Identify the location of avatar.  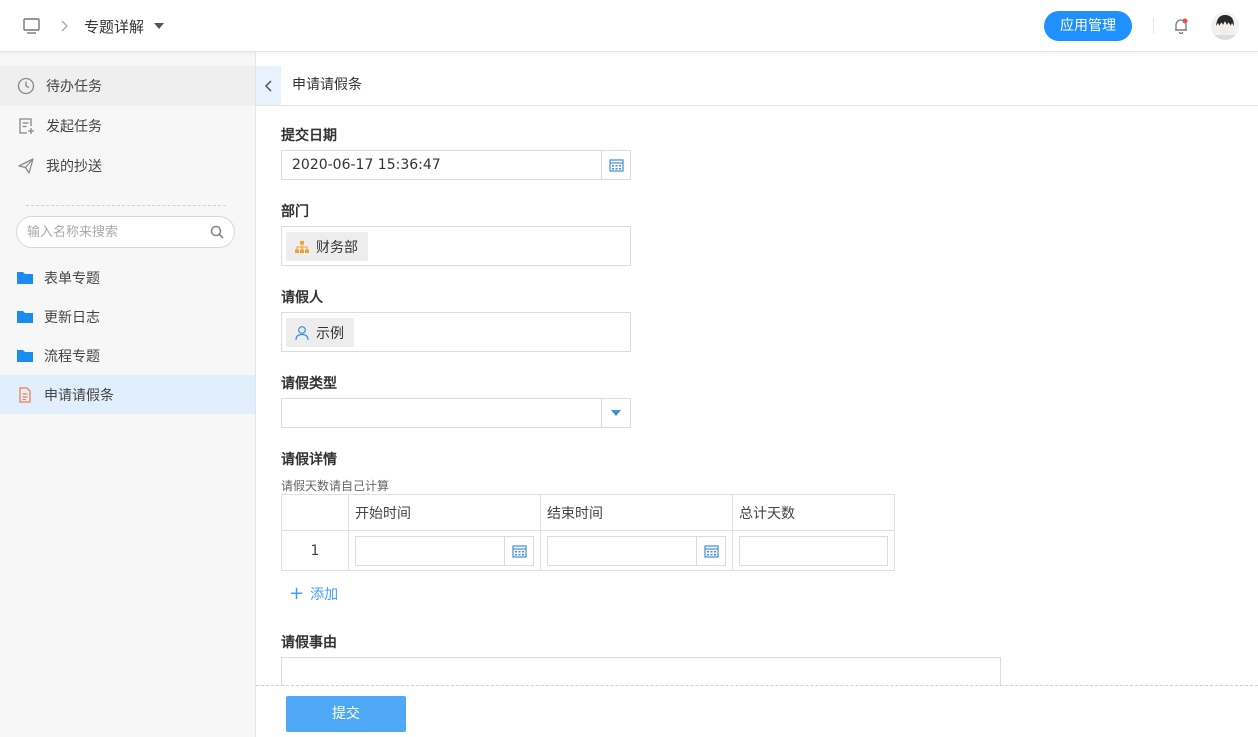
(1225, 26).